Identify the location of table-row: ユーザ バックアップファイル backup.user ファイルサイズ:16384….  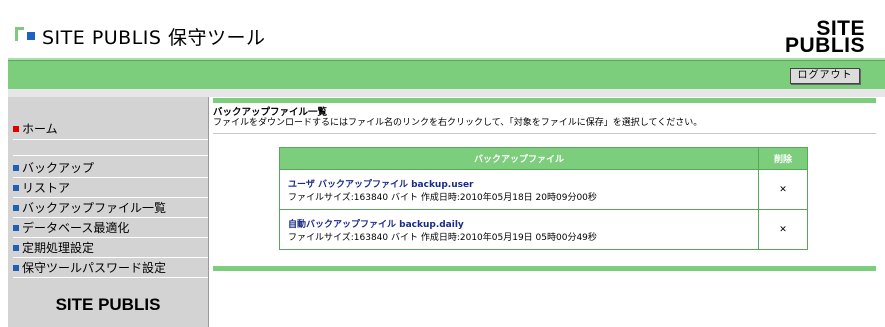
(543, 189).